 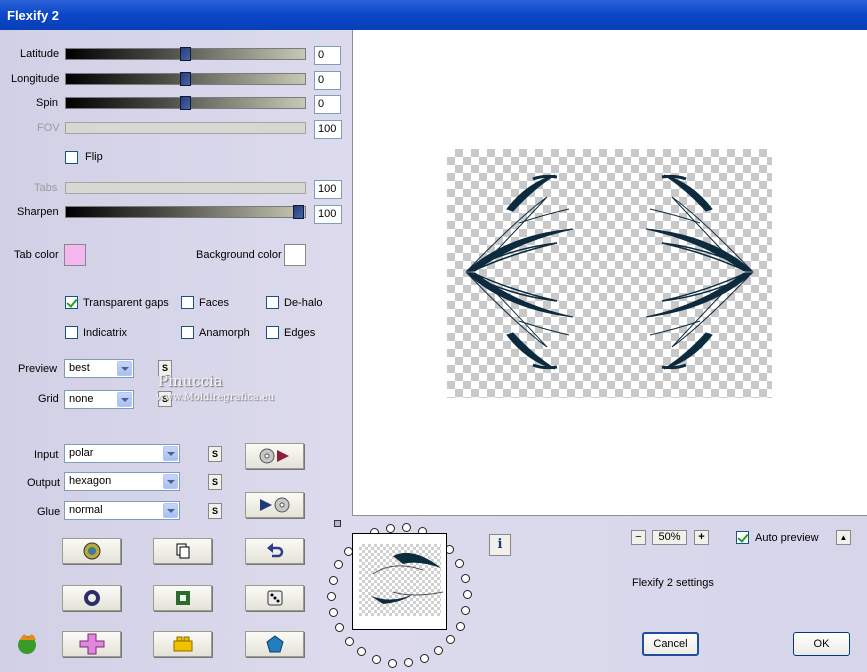 I want to click on de-halo-label: De-halo, so click(x=303, y=303).